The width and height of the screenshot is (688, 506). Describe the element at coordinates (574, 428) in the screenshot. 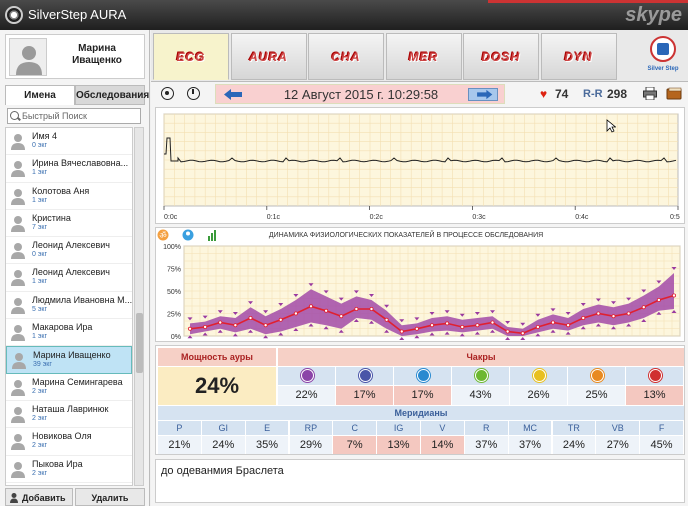

I see `meridian-code: TR` at that location.